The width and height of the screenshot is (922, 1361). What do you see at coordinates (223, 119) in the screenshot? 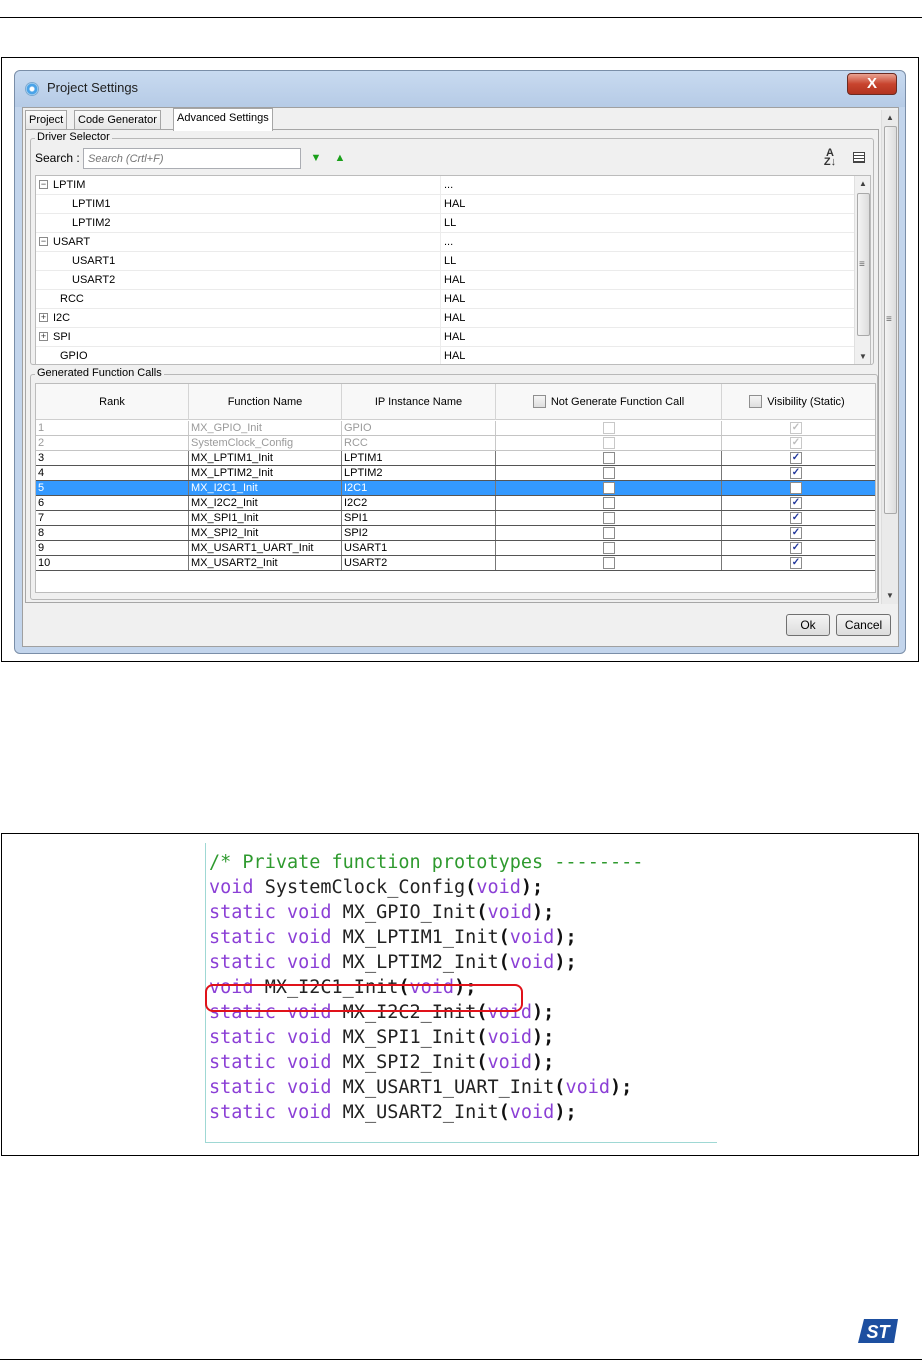
I see `tab-advanced-settings: Advanced Settings` at bounding box center [223, 119].